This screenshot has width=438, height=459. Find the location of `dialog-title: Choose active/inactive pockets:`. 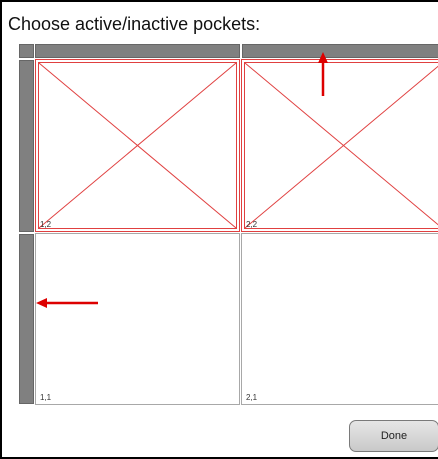

dialog-title: Choose active/inactive pockets: is located at coordinates (134, 24).